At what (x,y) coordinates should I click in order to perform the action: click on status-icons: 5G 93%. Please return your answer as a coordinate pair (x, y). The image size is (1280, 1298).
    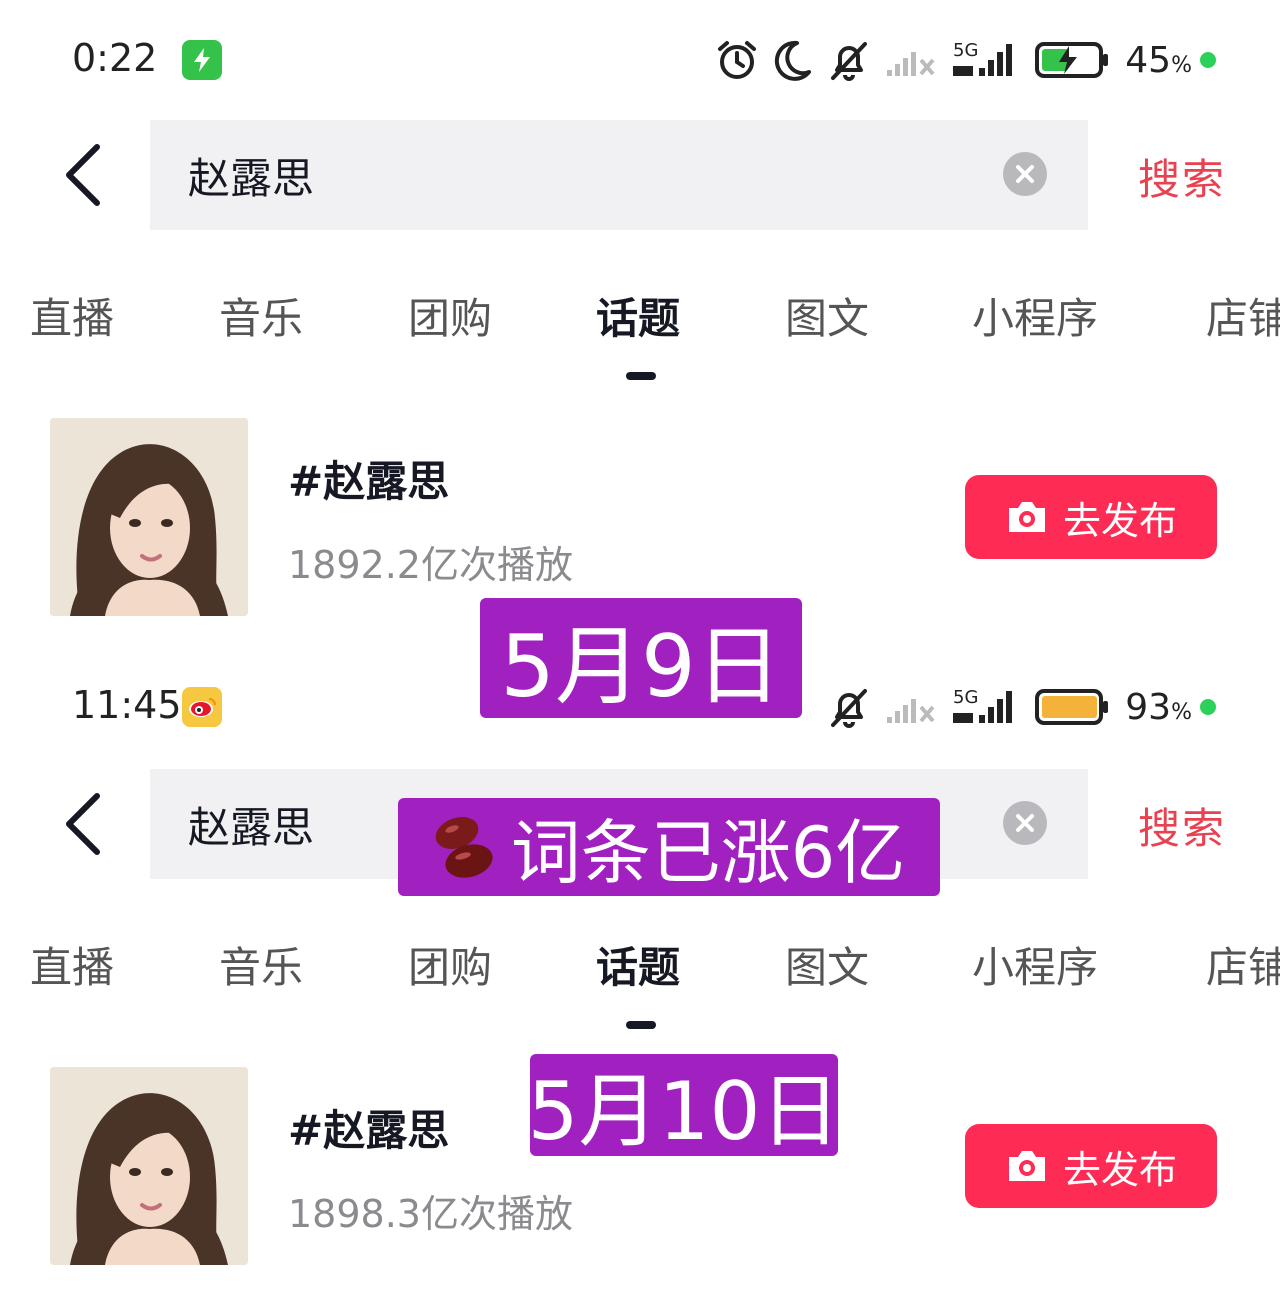
    Looking at the image, I should click on (1021, 707).